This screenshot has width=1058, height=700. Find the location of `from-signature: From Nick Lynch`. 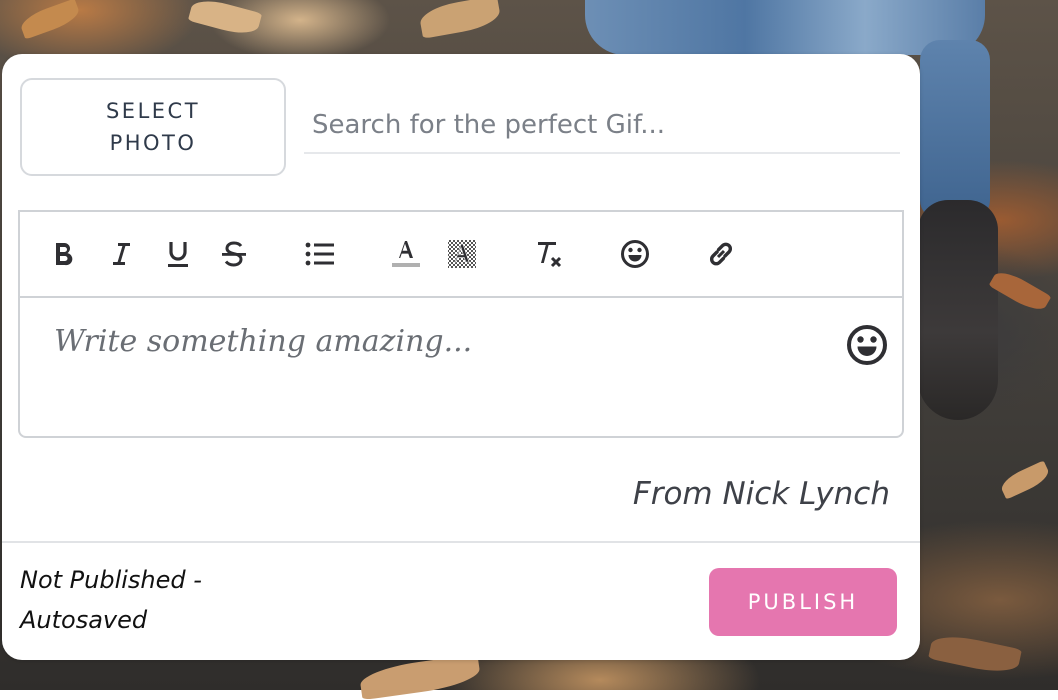

from-signature: From Nick Lynch is located at coordinates (761, 494).